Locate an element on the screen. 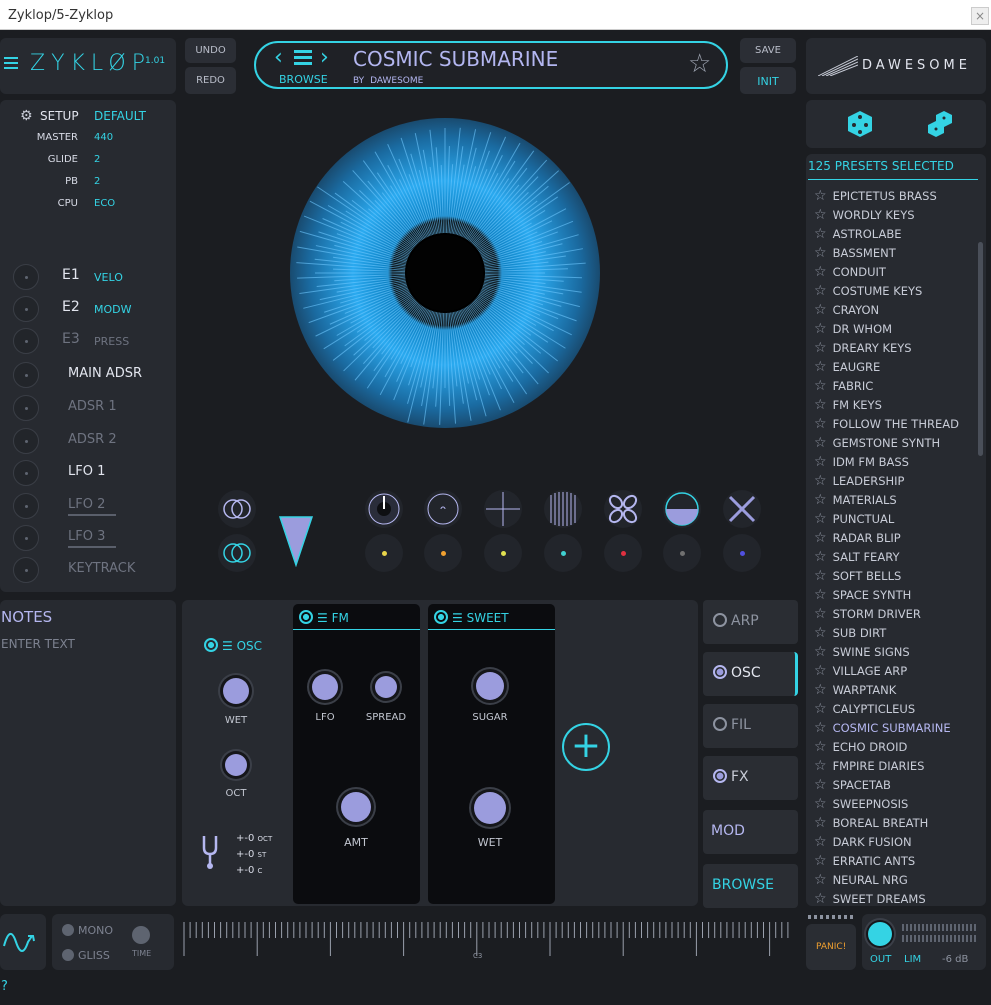 This screenshot has width=991, height=1005. tab-fil: FIL is located at coordinates (750, 726).